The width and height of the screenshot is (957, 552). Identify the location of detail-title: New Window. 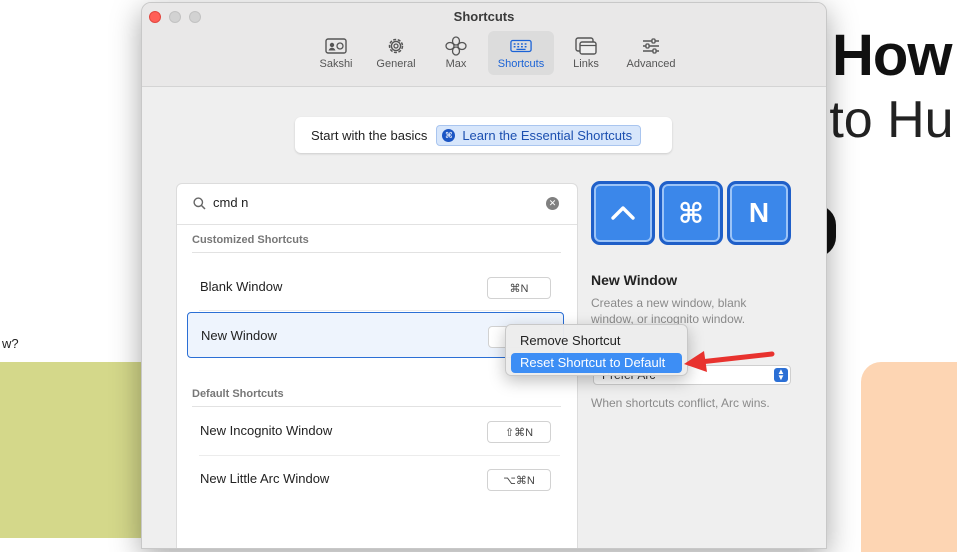
(634, 280).